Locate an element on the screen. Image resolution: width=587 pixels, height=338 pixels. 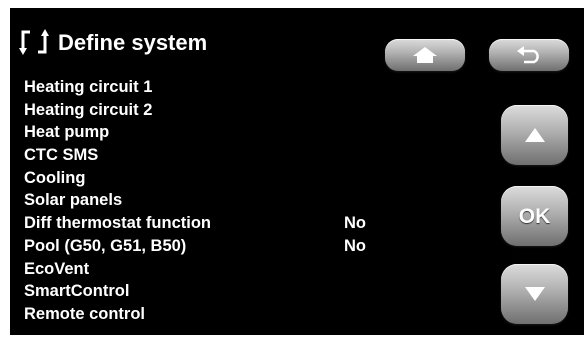
up-button is located at coordinates (534, 135).